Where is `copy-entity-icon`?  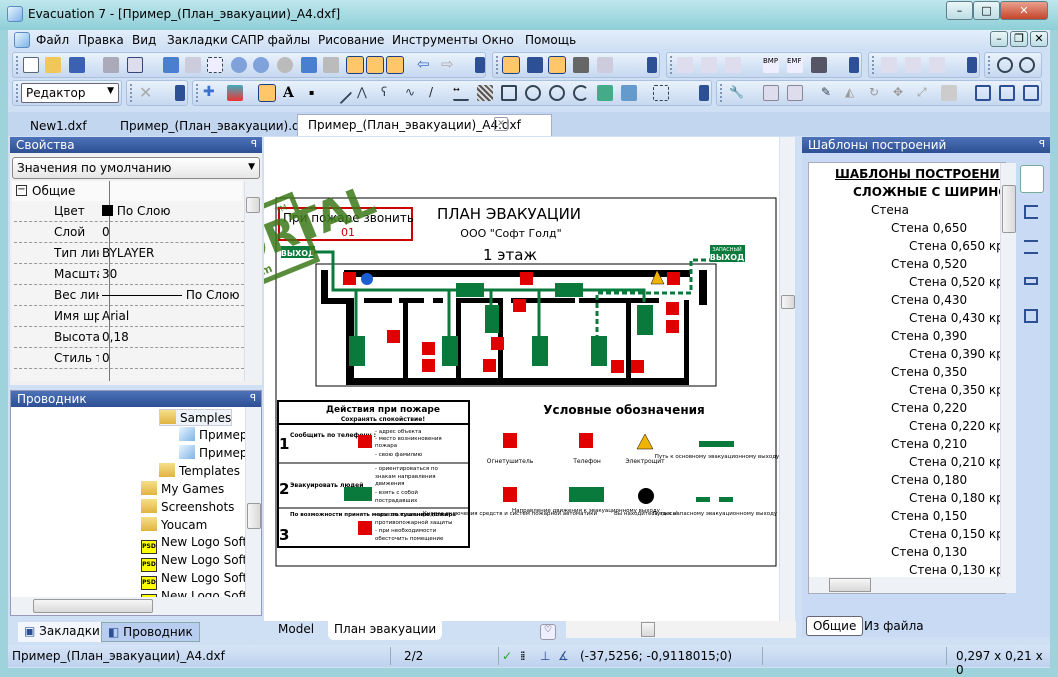
copy-entity-icon is located at coordinates (771, 93).